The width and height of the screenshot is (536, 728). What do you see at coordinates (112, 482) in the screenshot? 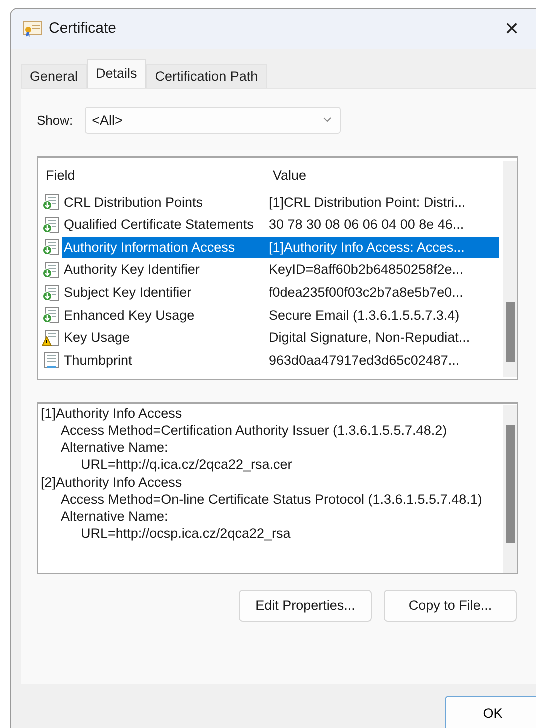
I see `detail-line: [2]Authority Info Access` at bounding box center [112, 482].